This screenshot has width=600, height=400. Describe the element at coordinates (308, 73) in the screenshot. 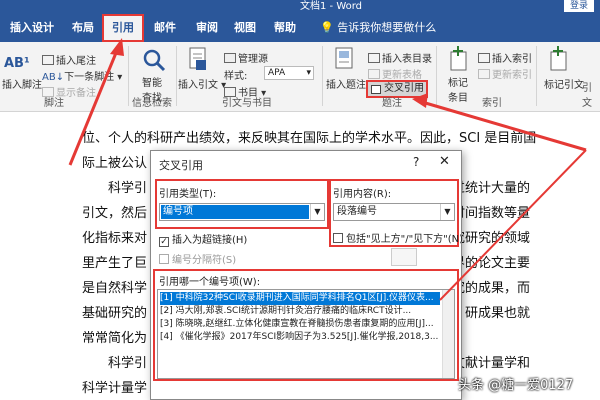

I see `chevron-down-icon: ▾` at that location.